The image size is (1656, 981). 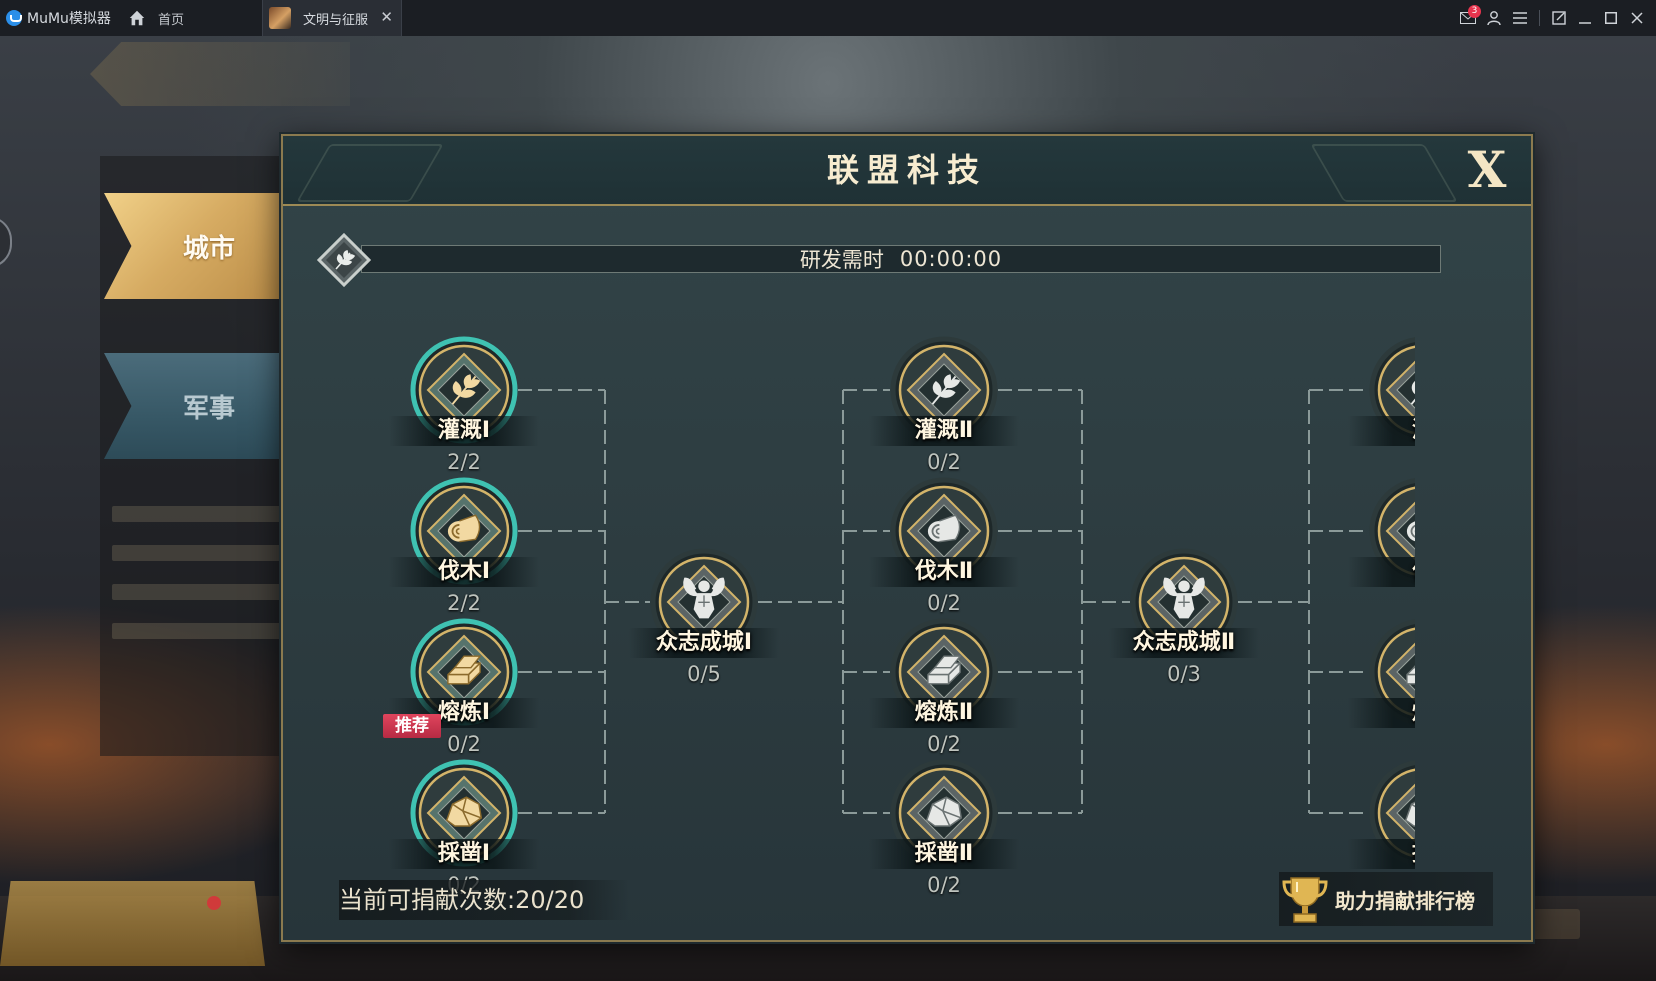 I want to click on maximize-icon, so click(x=1611, y=18).